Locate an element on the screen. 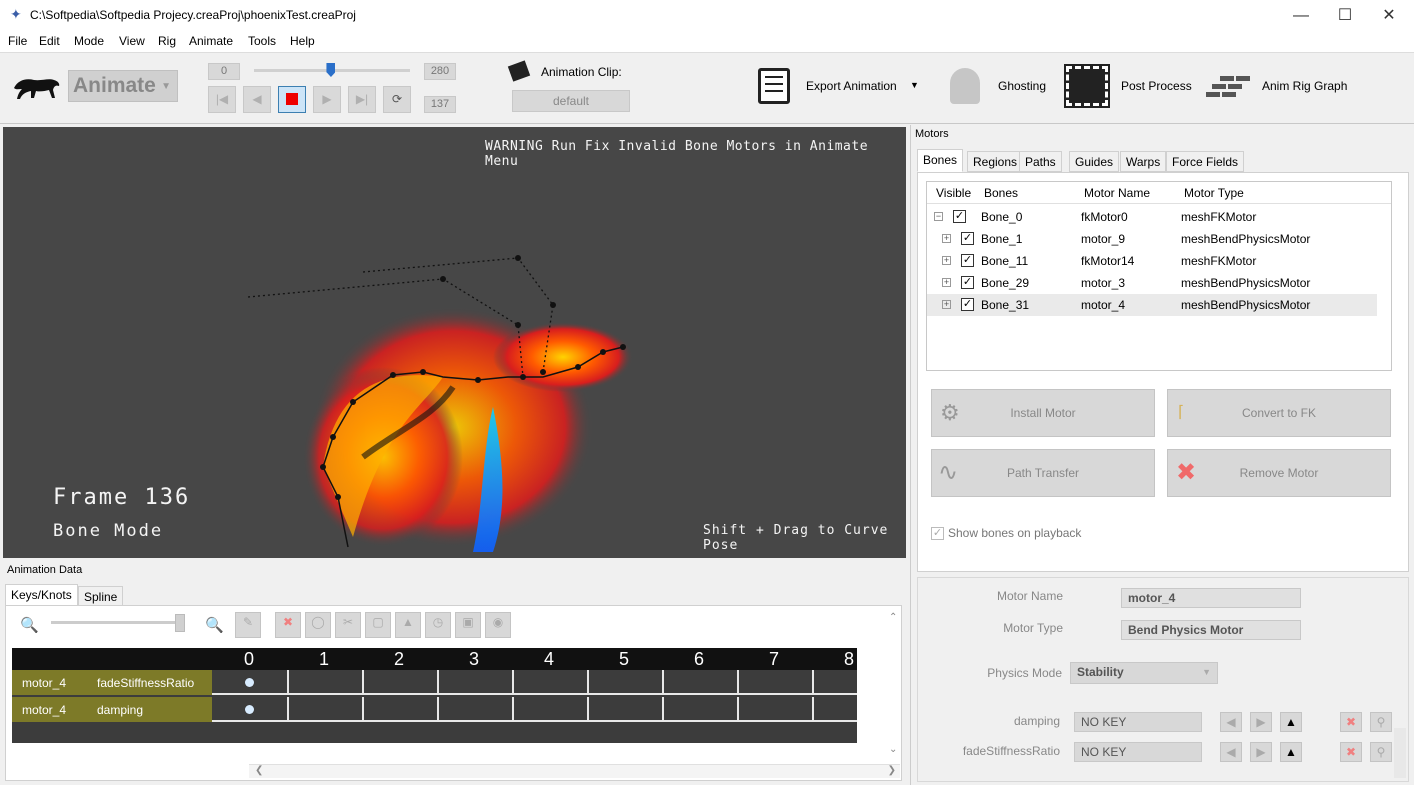 This screenshot has height=785, width=1414. time-scale-button: ◷ is located at coordinates (438, 625).